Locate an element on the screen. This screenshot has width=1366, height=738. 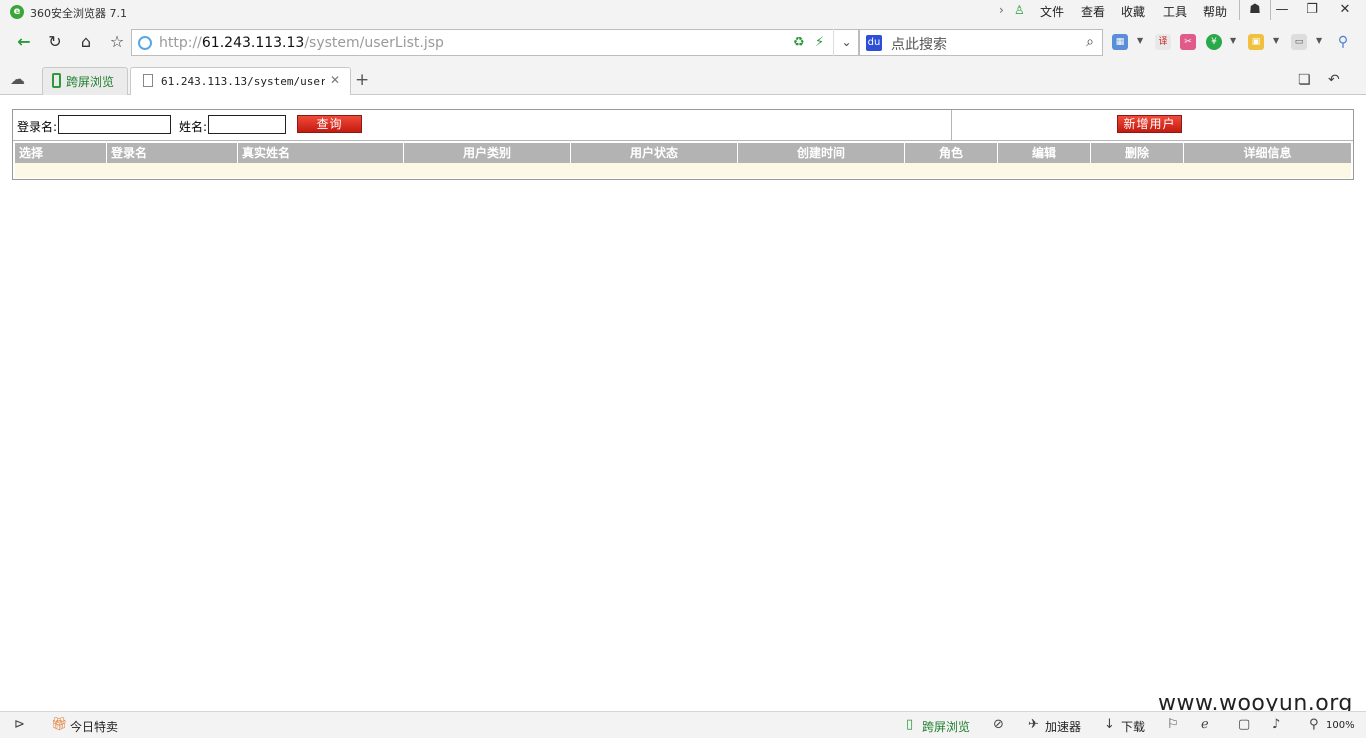
split-view-link: 跨屏浏览 is located at coordinates (946, 726).